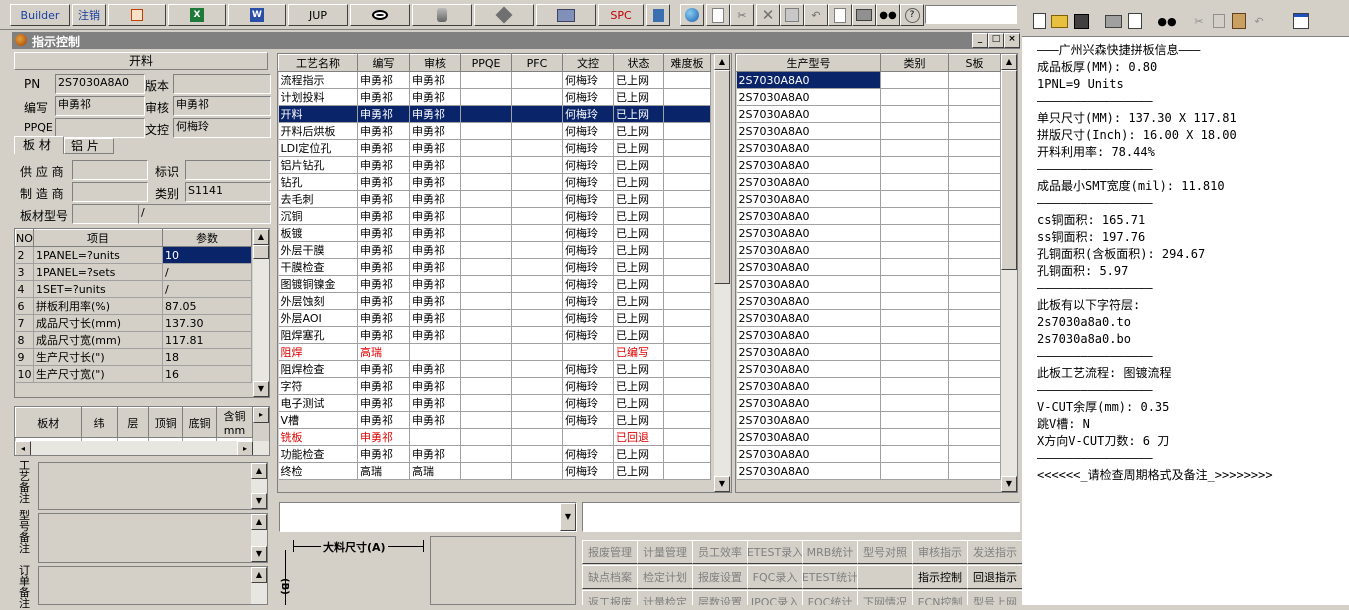  What do you see at coordinates (537, 63) in the screenshot?
I see `process-col-4: PFC` at bounding box center [537, 63].